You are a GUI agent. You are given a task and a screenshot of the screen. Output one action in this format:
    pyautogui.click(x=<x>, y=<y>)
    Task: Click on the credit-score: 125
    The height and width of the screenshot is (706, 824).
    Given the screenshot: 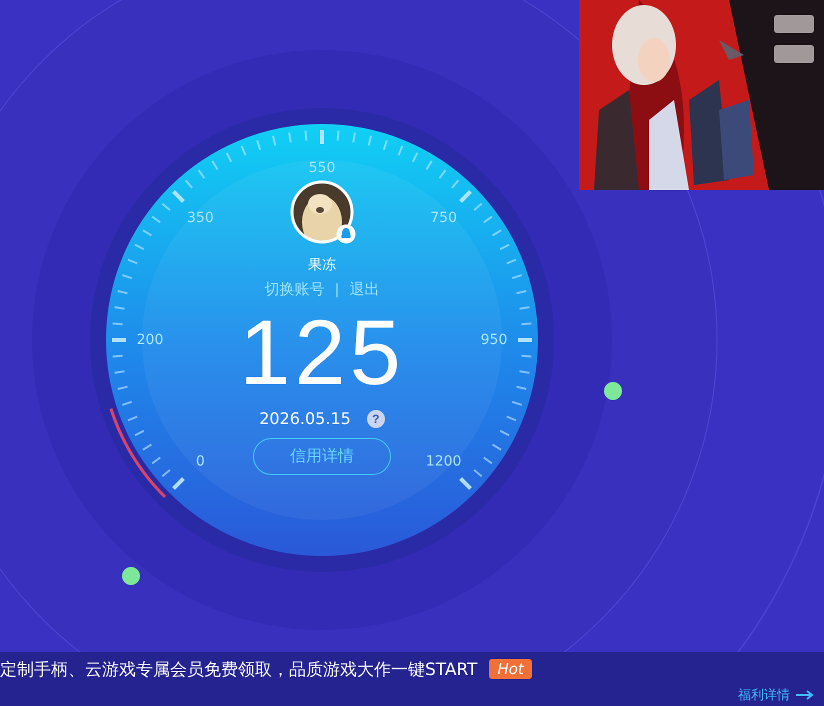 What is the action you would take?
    pyautogui.click(x=322, y=353)
    